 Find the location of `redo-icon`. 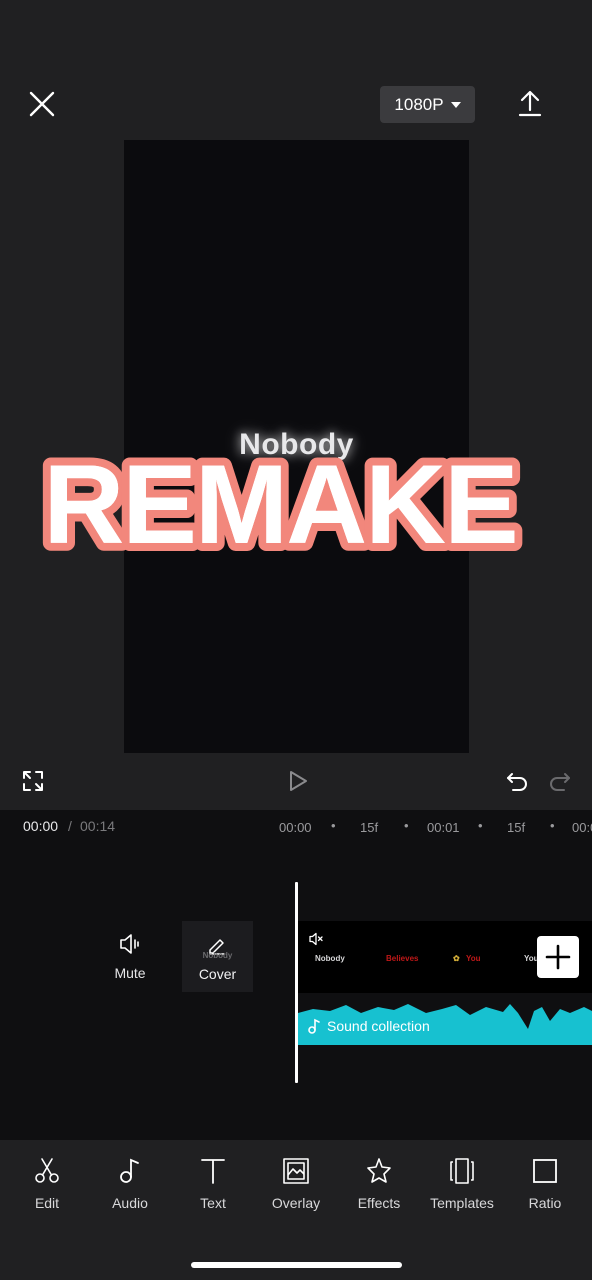

redo-icon is located at coordinates (560, 782).